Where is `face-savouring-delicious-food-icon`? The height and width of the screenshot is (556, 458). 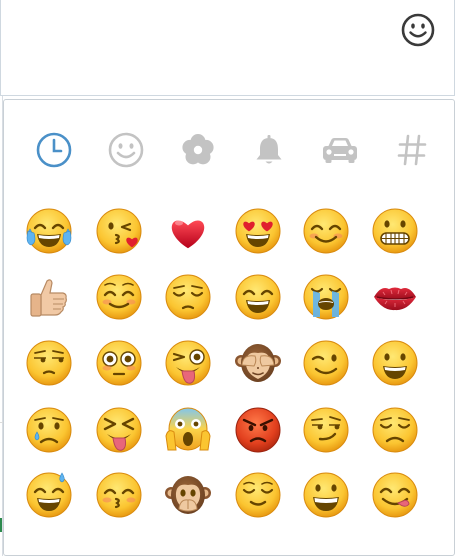 face-savouring-delicious-food-icon is located at coordinates (395, 495).